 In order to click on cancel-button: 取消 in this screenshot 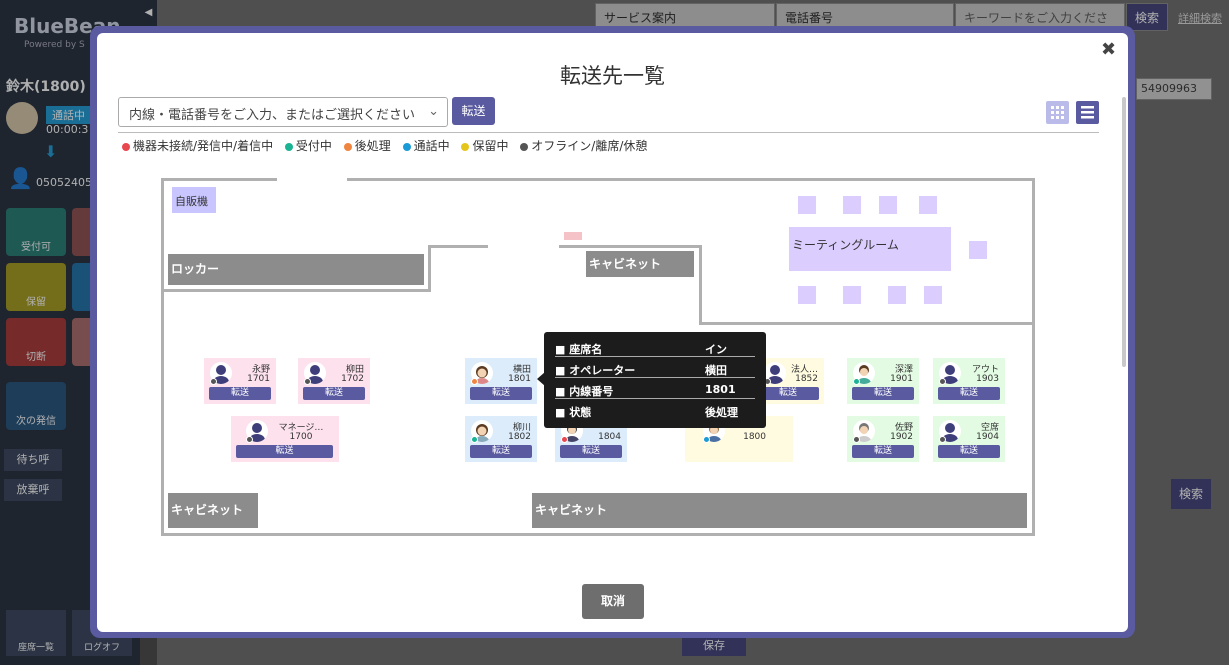, I will do `click(613, 601)`.